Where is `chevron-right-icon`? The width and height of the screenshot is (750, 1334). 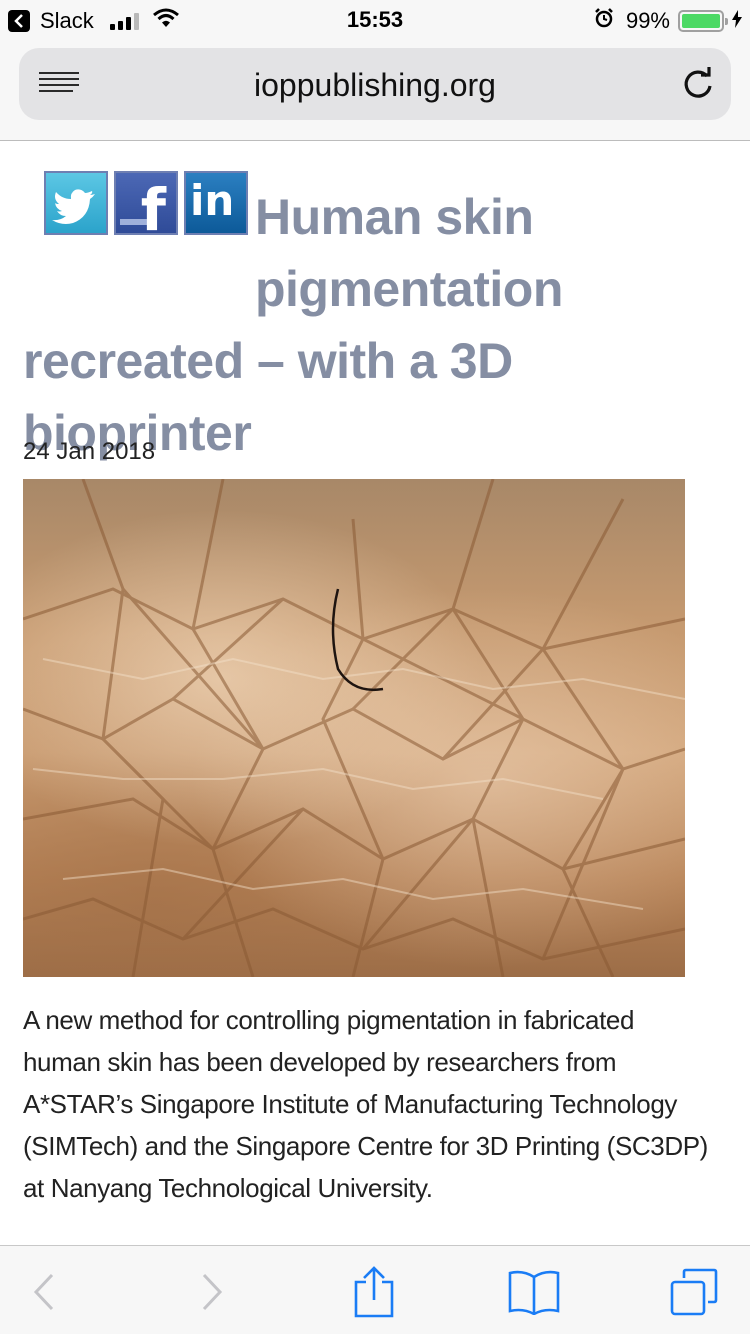 chevron-right-icon is located at coordinates (212, 1292).